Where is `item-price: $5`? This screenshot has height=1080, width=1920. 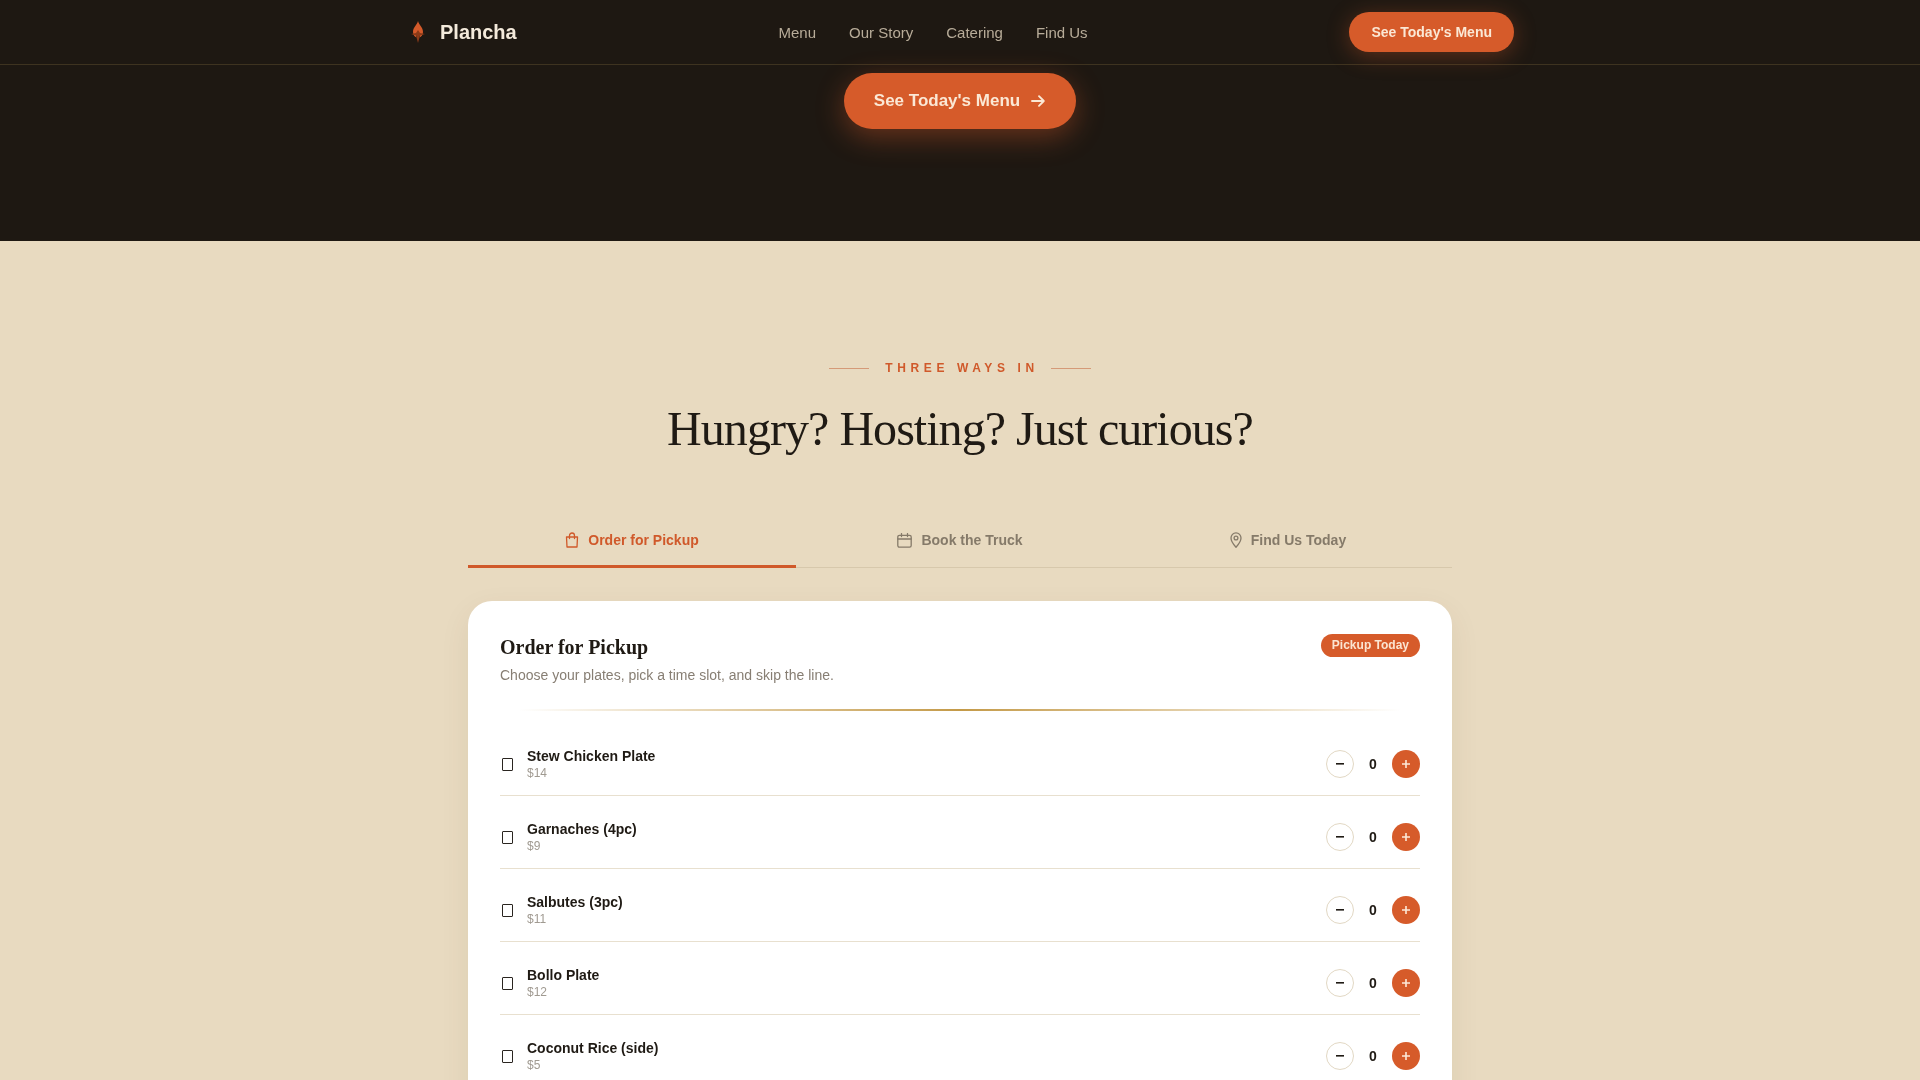 item-price: $5 is located at coordinates (534, 1065).